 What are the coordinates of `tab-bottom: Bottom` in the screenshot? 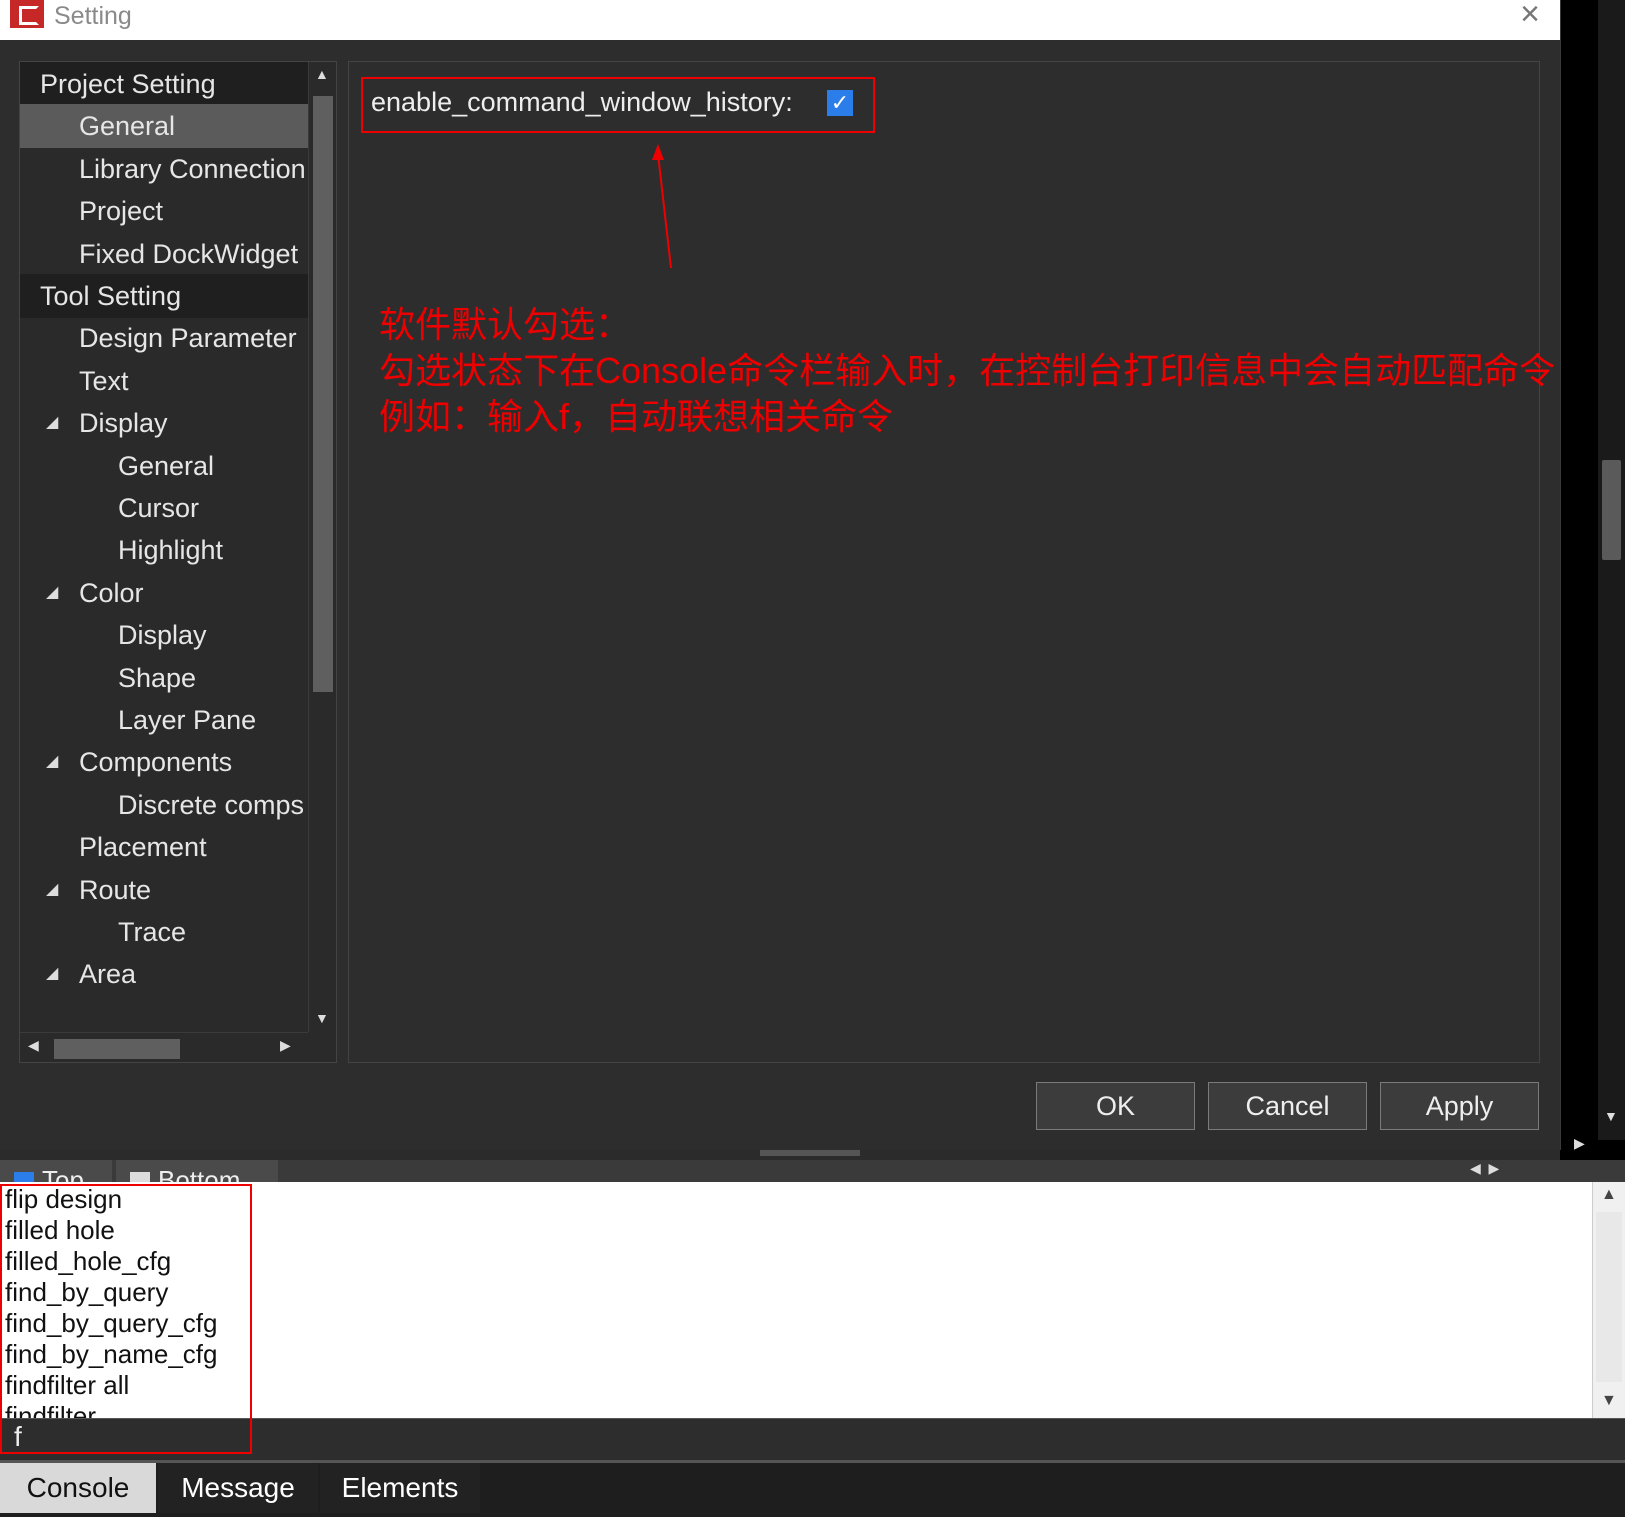 It's located at (197, 1171).